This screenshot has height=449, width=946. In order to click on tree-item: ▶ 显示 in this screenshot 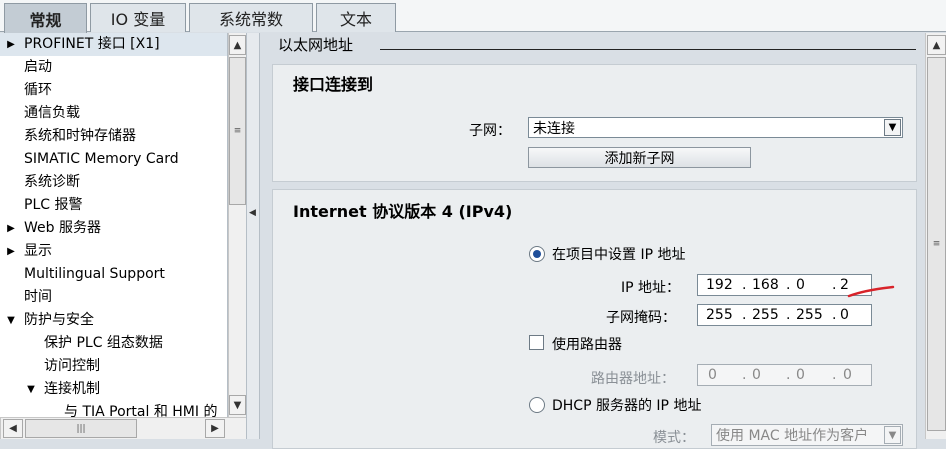, I will do `click(113, 251)`.